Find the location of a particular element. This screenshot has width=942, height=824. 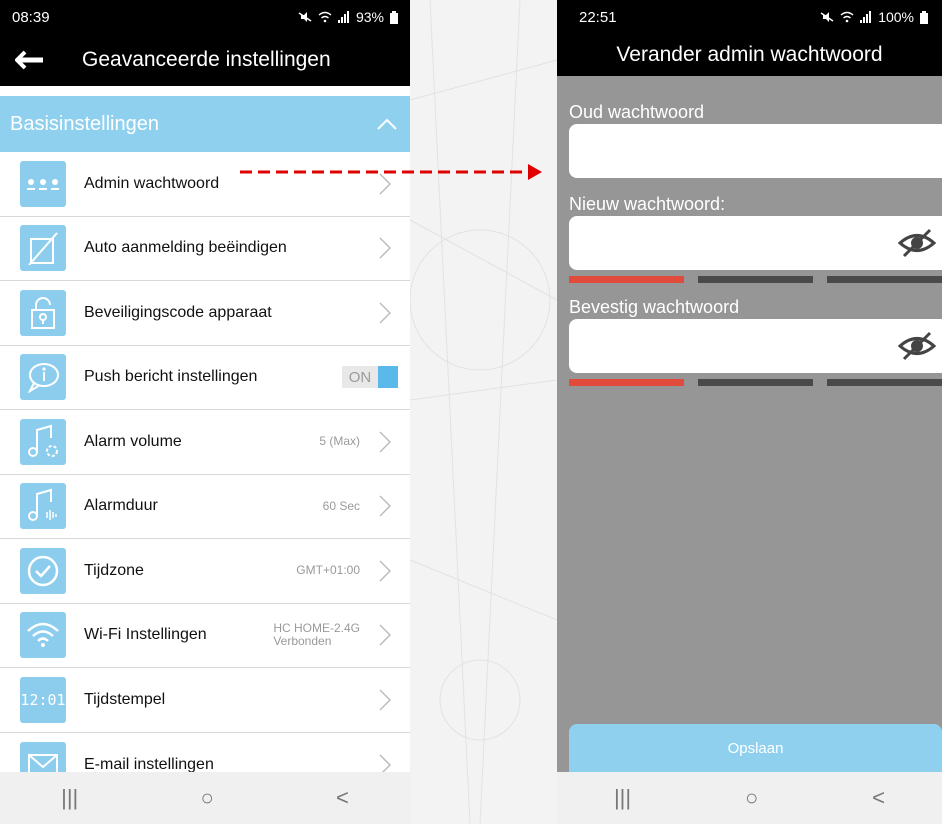

old-password-label: Oud wachtwoord is located at coordinates (637, 112).